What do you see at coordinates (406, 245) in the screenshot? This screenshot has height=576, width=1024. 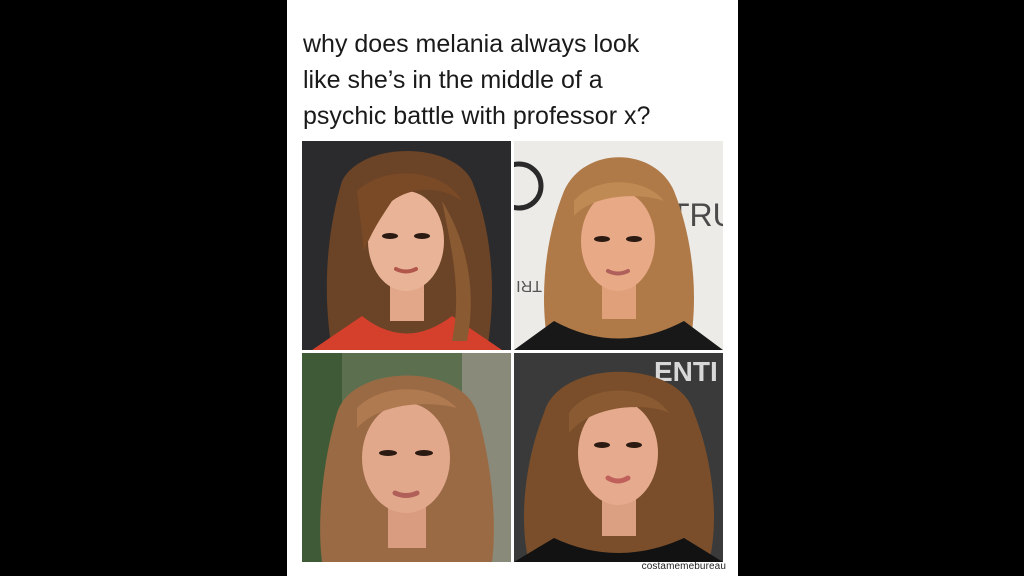 I see `photo-top-left` at bounding box center [406, 245].